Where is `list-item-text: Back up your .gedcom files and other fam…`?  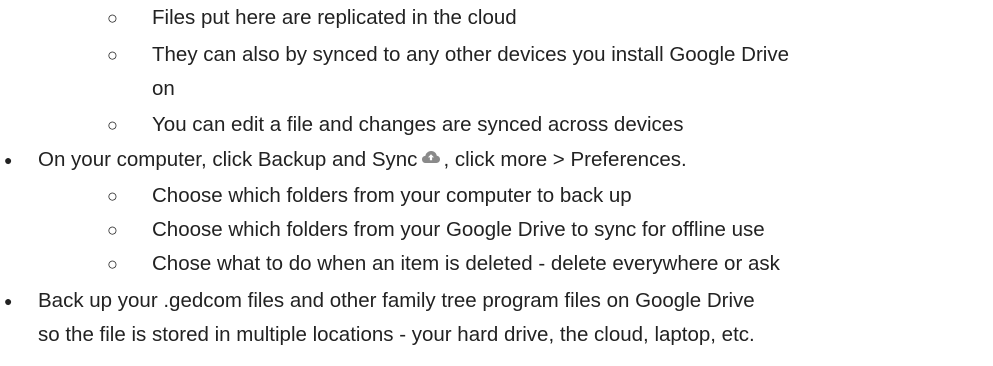 list-item-text: Back up your .gedcom files and other fam… is located at coordinates (396, 300).